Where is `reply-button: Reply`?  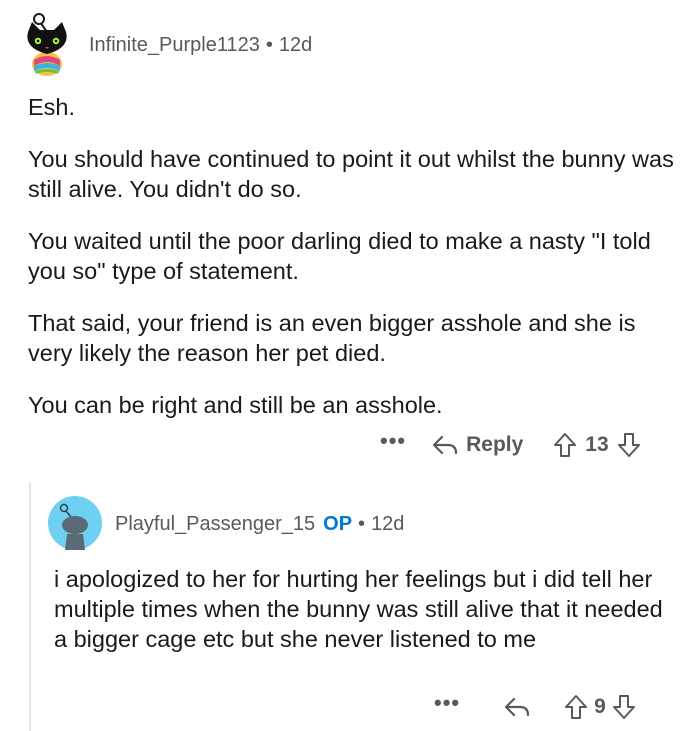
reply-button: Reply is located at coordinates (477, 445).